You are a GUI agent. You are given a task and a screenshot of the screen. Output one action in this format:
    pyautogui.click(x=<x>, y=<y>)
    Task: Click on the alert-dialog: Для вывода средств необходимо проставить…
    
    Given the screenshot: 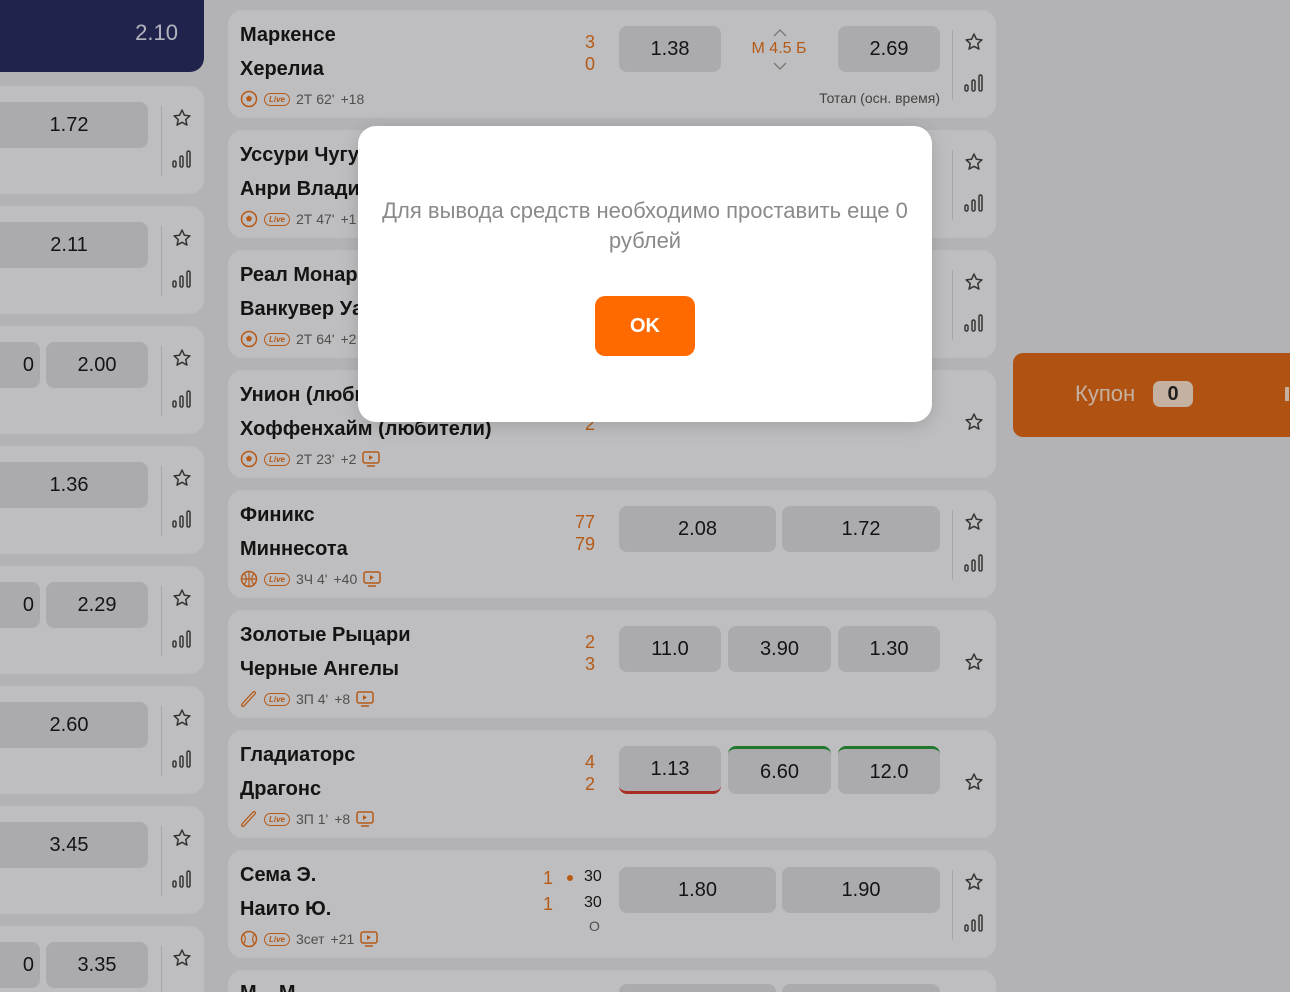 What is the action you would take?
    pyautogui.click(x=645, y=274)
    